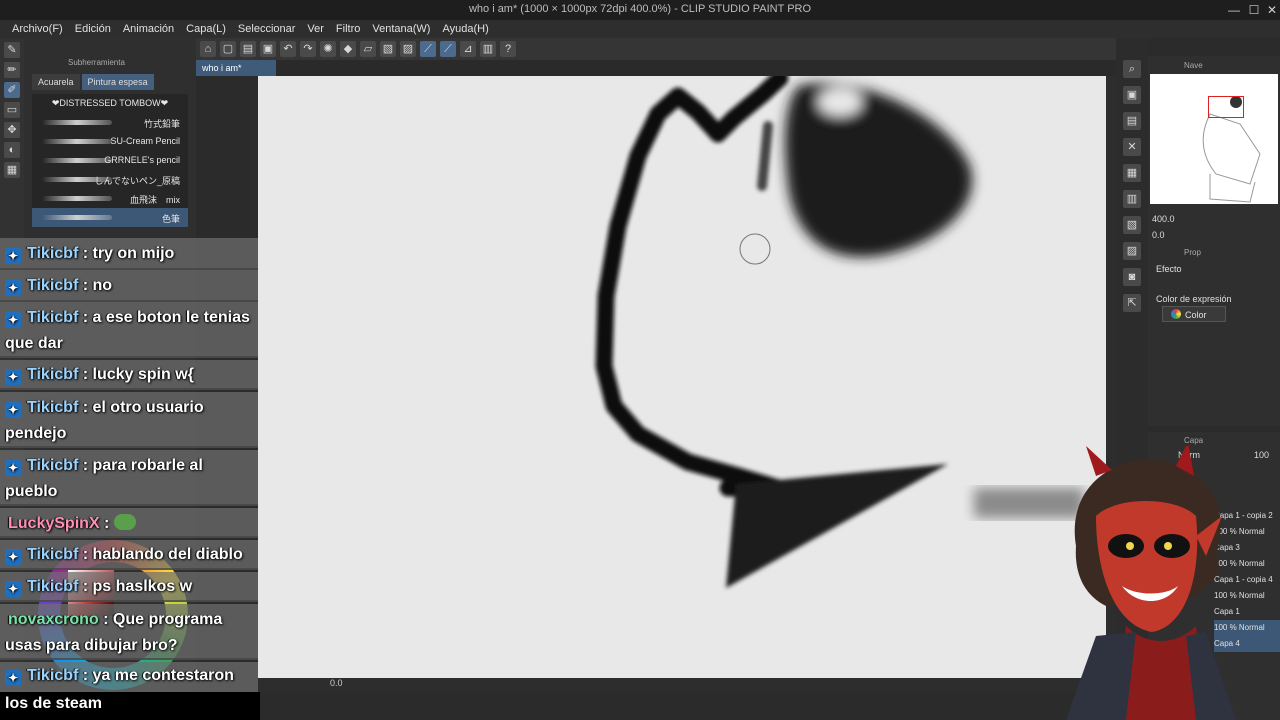 This screenshot has height=720, width=1280. What do you see at coordinates (1132, 303) in the screenshot?
I see `export-icon: ⇱` at bounding box center [1132, 303].